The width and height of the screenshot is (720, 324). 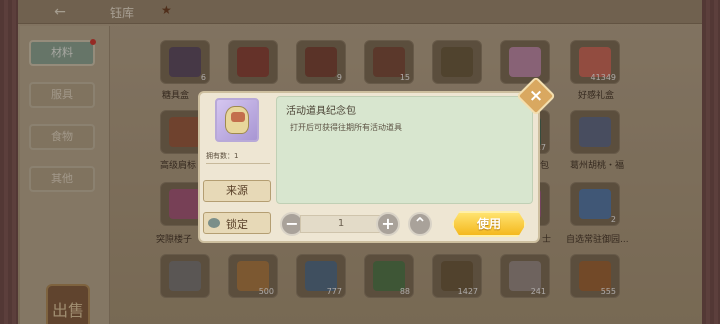 I want to click on owned-count: 拥有数：1, so click(x=222, y=156).